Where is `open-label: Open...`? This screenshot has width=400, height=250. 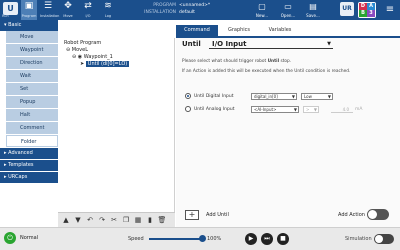
open-label: Open... is located at coordinates (288, 15).